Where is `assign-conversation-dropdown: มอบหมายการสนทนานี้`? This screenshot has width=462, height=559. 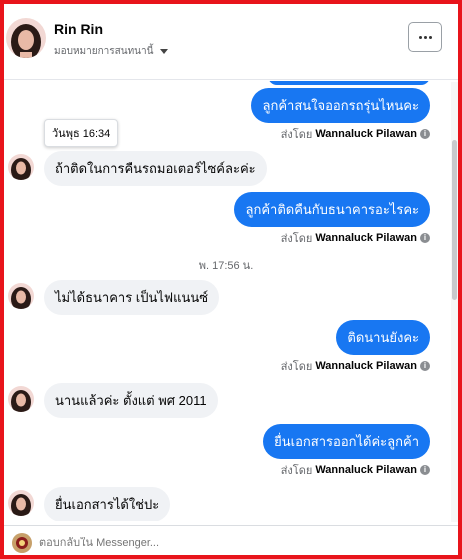
assign-conversation-dropdown: มอบหมายการสนทนานี้ is located at coordinates (111, 51).